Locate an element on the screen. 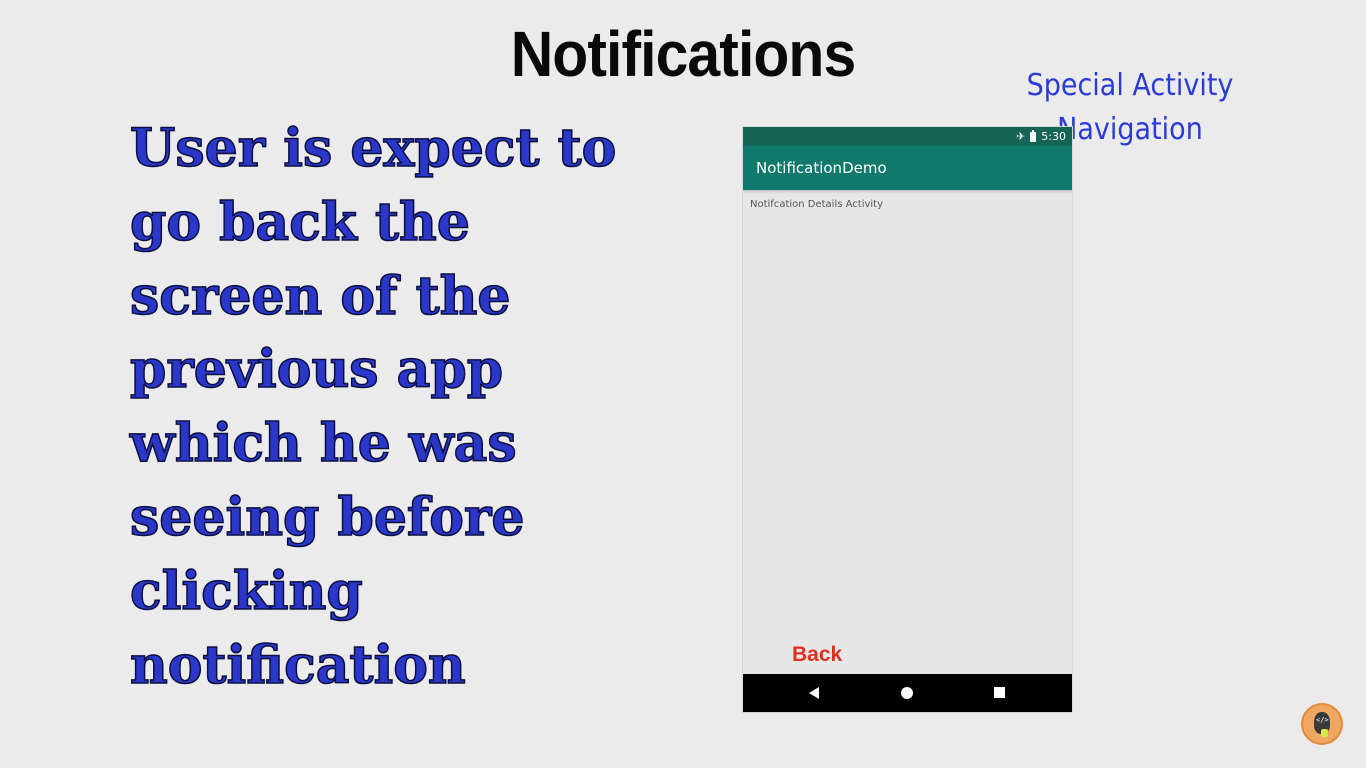  activity-content-label: Notifcation Details Activity is located at coordinates (817, 204).